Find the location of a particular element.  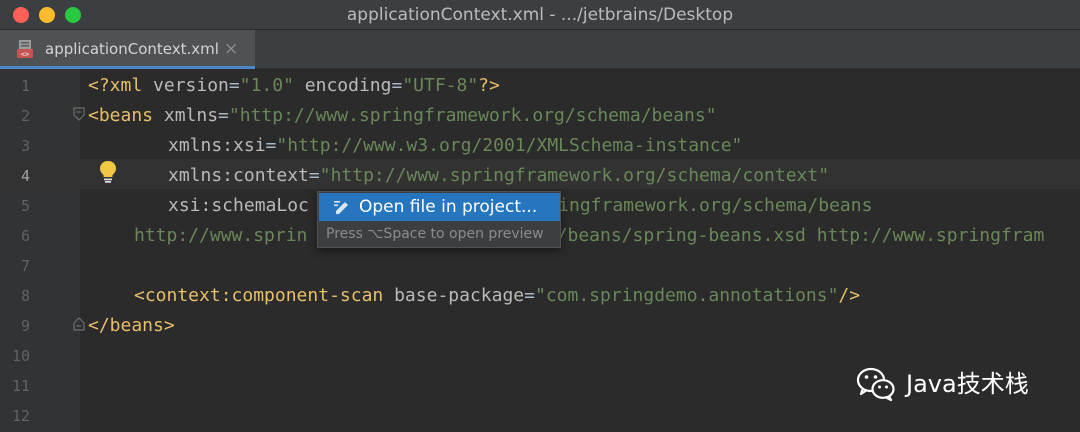

line-number: 10 is located at coordinates (20, 356).